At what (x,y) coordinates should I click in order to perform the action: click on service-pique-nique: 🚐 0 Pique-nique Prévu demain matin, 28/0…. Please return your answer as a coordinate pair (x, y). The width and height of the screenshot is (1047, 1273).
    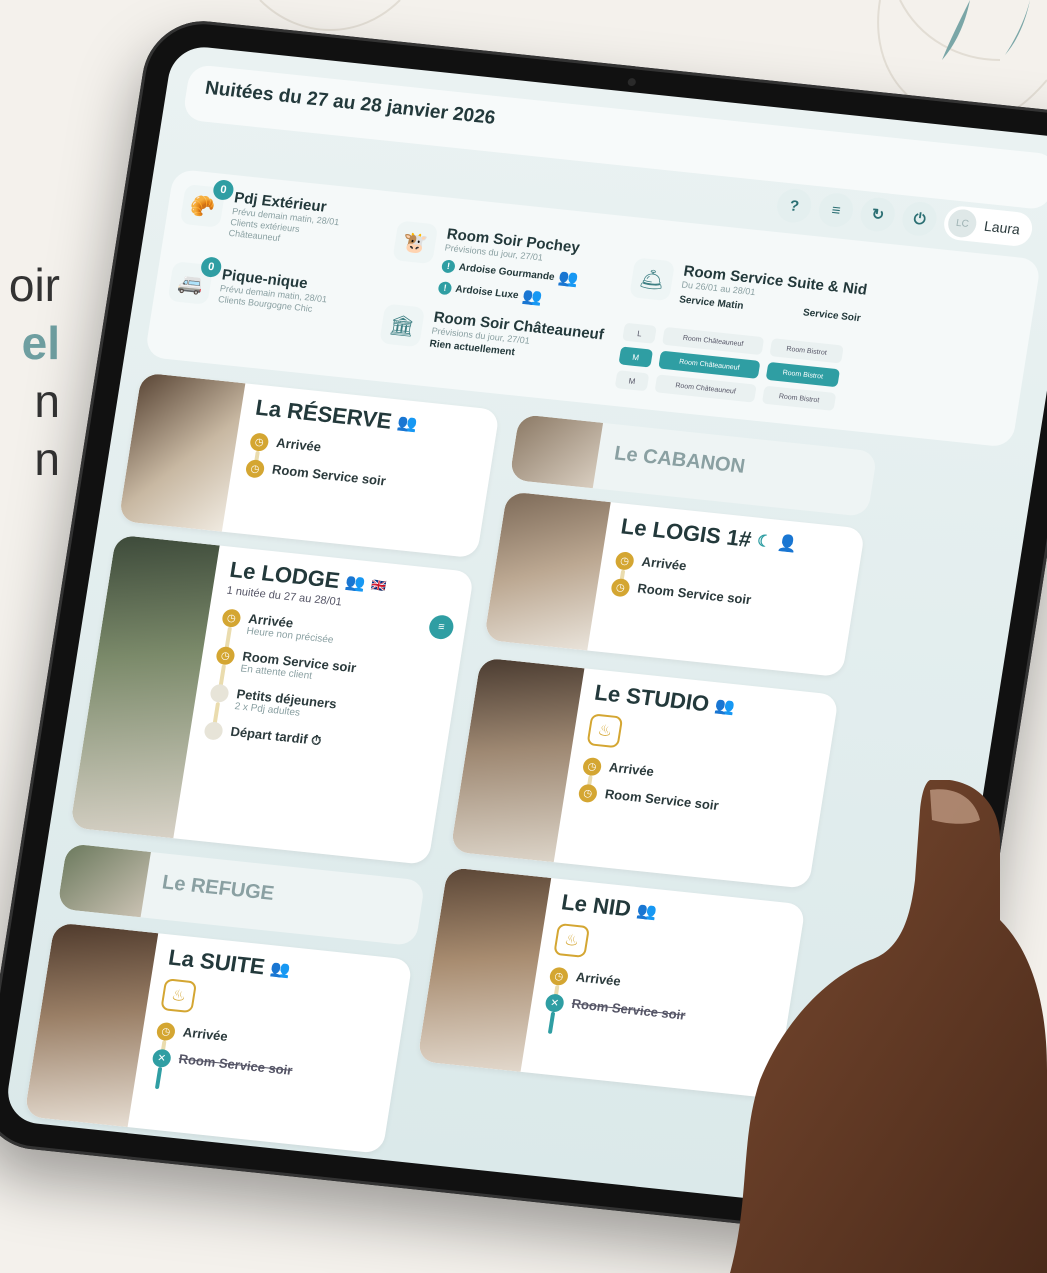
    Looking at the image, I should click on (248, 286).